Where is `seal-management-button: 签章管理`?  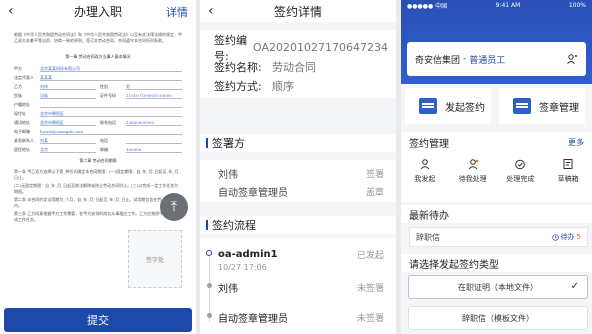
seal-management-button: 签章管理 is located at coordinates (542, 106).